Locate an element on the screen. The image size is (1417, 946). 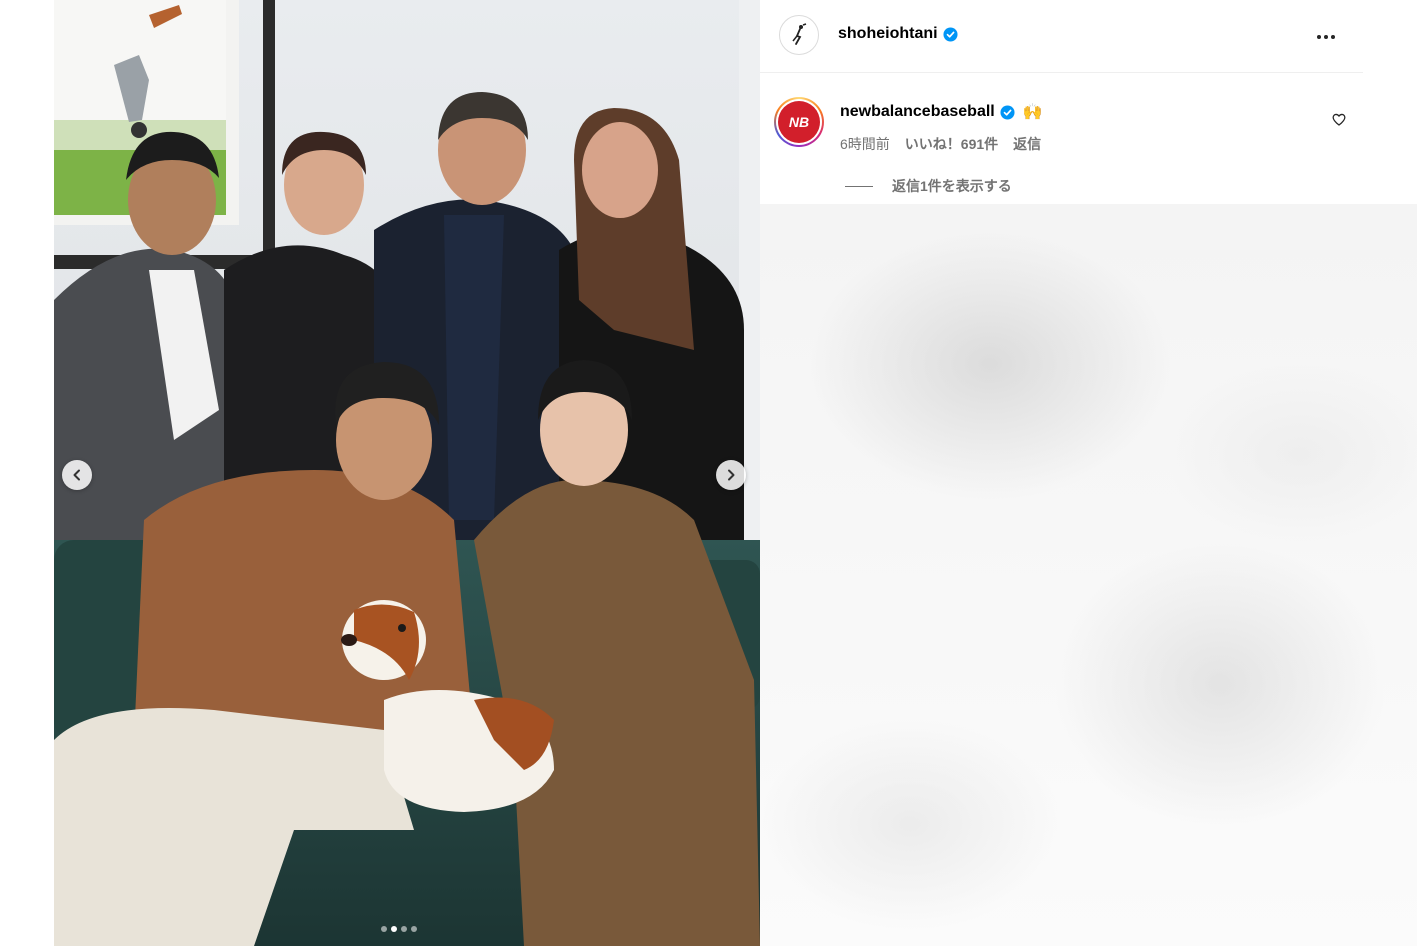
previous-slide-button is located at coordinates (77, 475).